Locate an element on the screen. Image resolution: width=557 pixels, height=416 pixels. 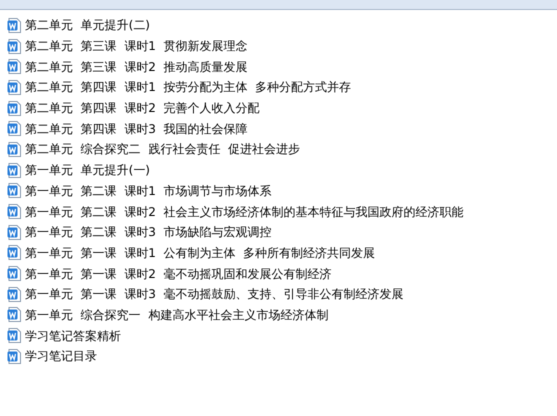
file-name: 第一单元 单元提升(一) is located at coordinates (87, 170).